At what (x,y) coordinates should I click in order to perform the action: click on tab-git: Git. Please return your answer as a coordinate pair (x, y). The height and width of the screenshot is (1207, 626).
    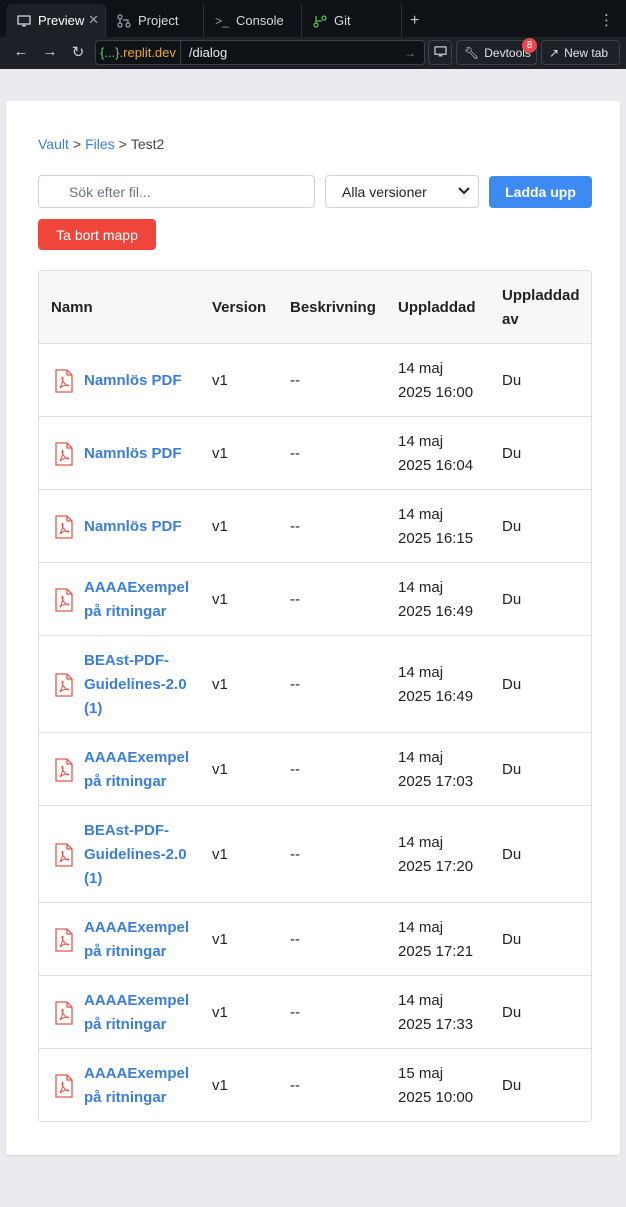
    Looking at the image, I should click on (352, 20).